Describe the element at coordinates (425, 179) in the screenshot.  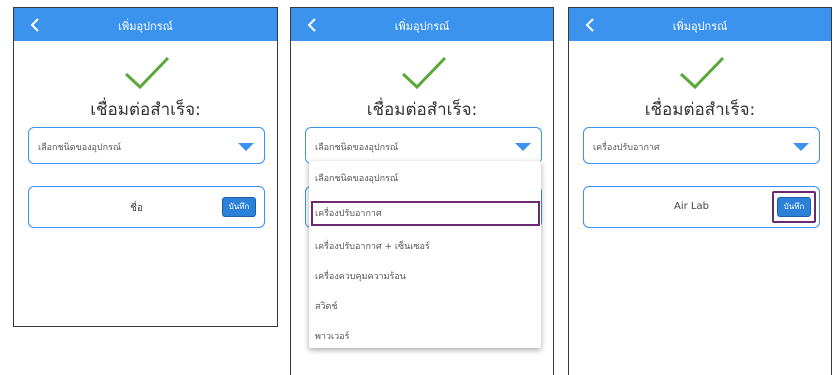
I see `menu-item: เลือกชนิดของอุปกรณ์` at that location.